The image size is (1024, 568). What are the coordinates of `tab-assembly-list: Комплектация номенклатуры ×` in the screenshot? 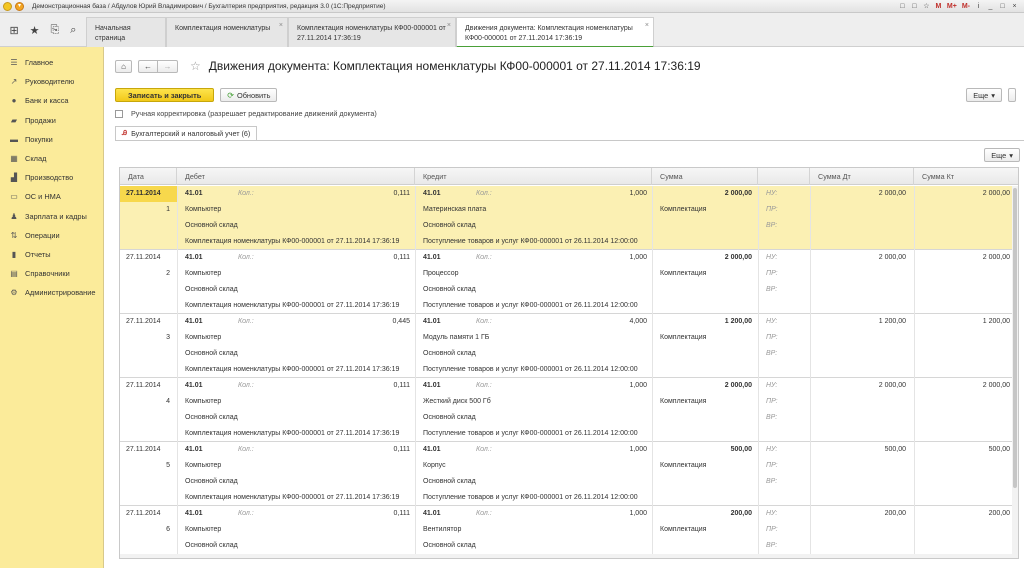 It's located at (227, 32).